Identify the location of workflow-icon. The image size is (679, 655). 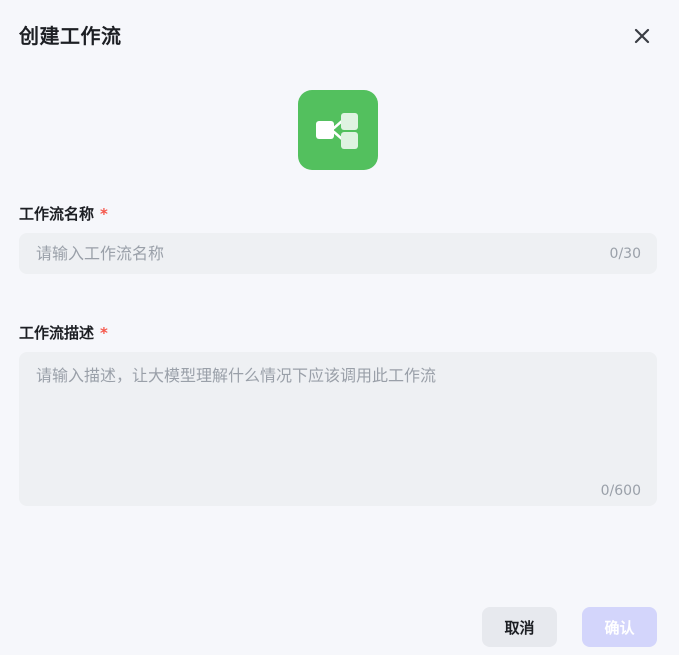
(337, 131).